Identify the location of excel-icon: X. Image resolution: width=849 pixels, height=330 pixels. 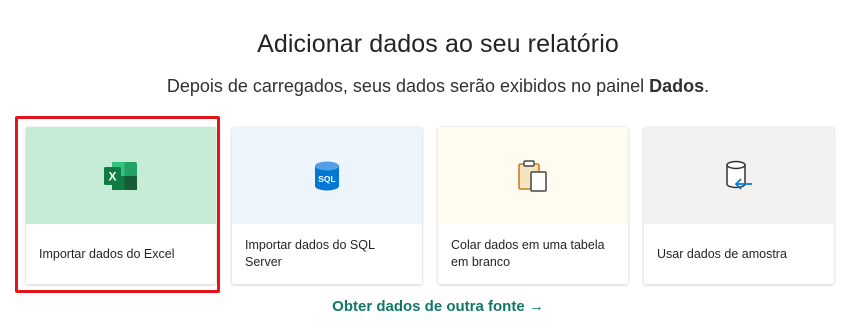
(120, 175).